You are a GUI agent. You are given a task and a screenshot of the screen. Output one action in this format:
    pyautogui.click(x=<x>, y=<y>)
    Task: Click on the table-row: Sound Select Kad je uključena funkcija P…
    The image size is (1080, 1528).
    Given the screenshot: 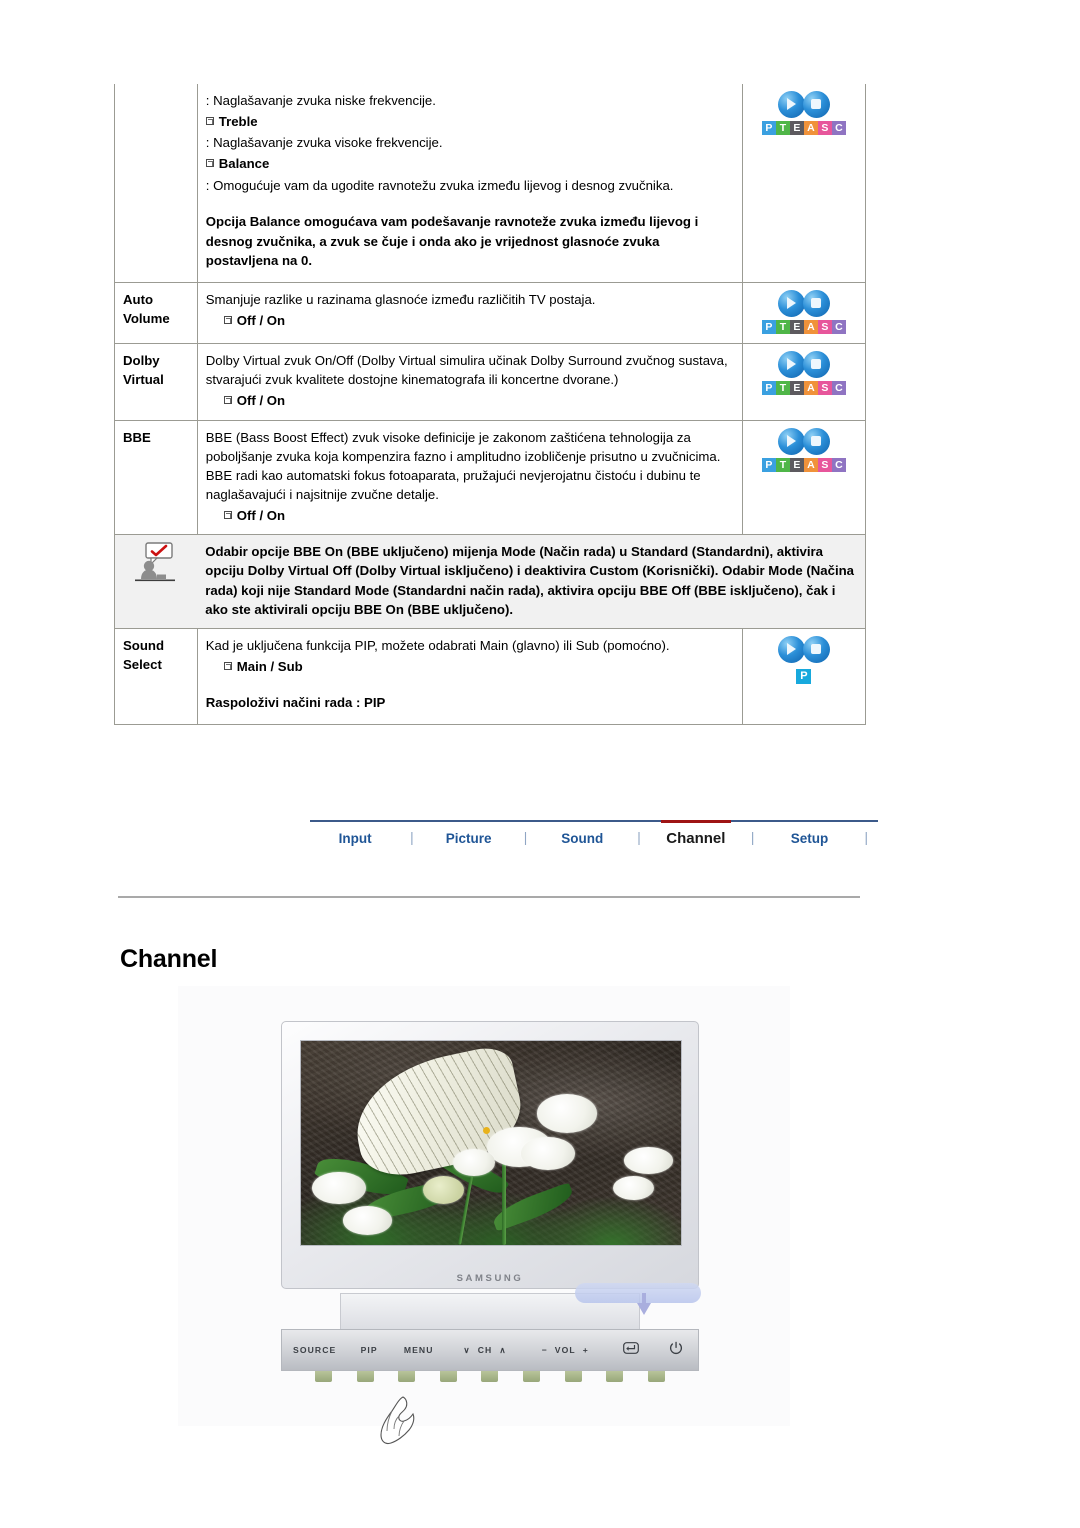 What is the action you would take?
    pyautogui.click(x=490, y=676)
    